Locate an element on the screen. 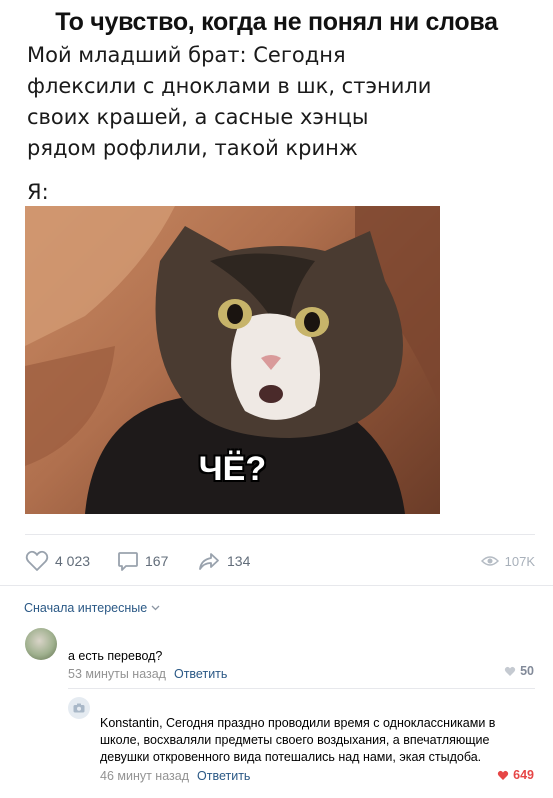  comment-icon is located at coordinates (128, 561).